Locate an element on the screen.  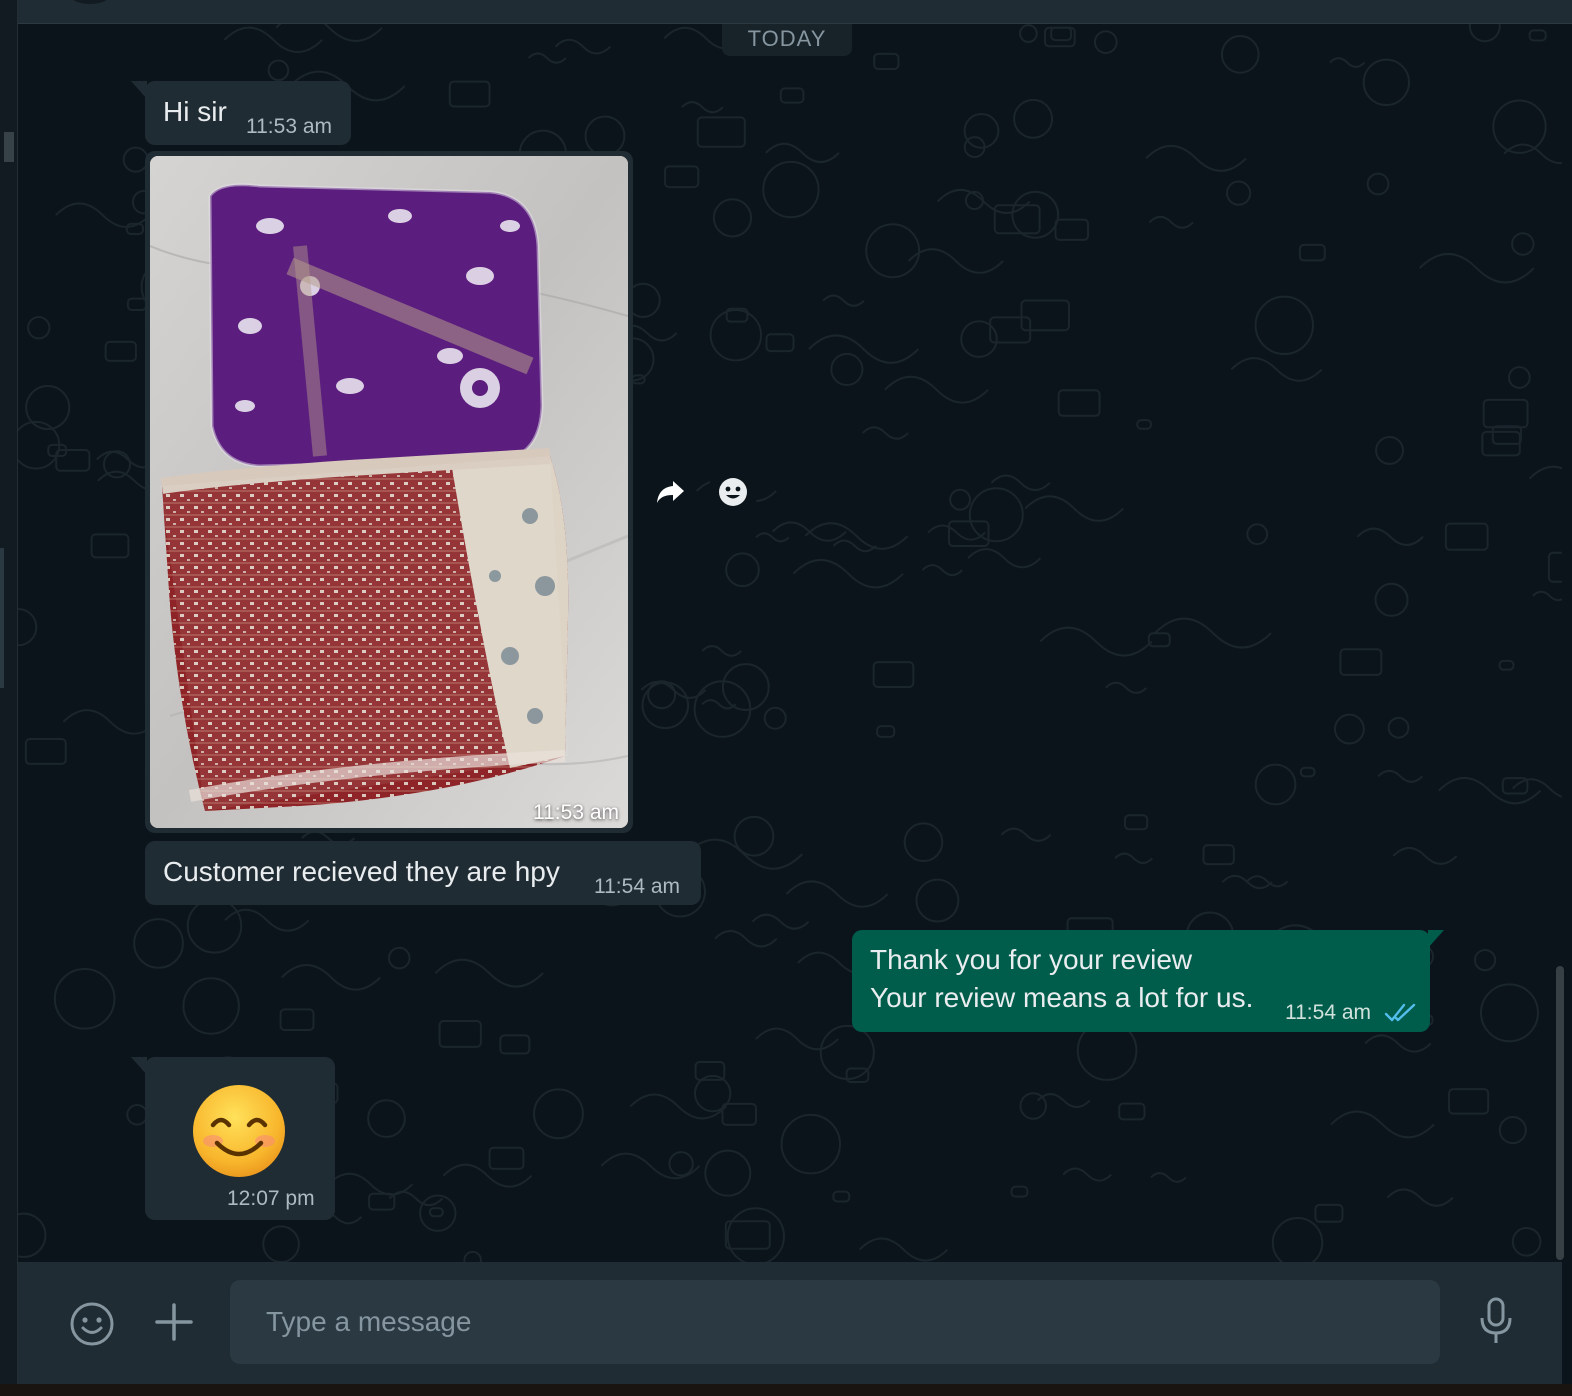
plus-icon is located at coordinates (174, 1322).